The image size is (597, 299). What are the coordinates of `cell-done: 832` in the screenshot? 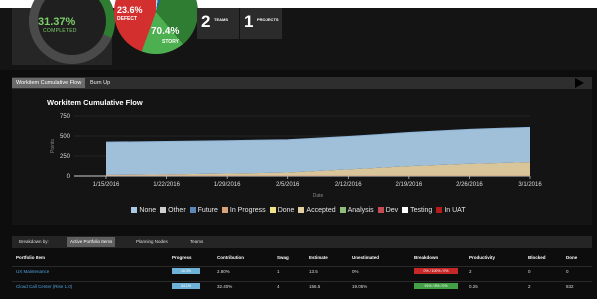 It's located at (570, 286).